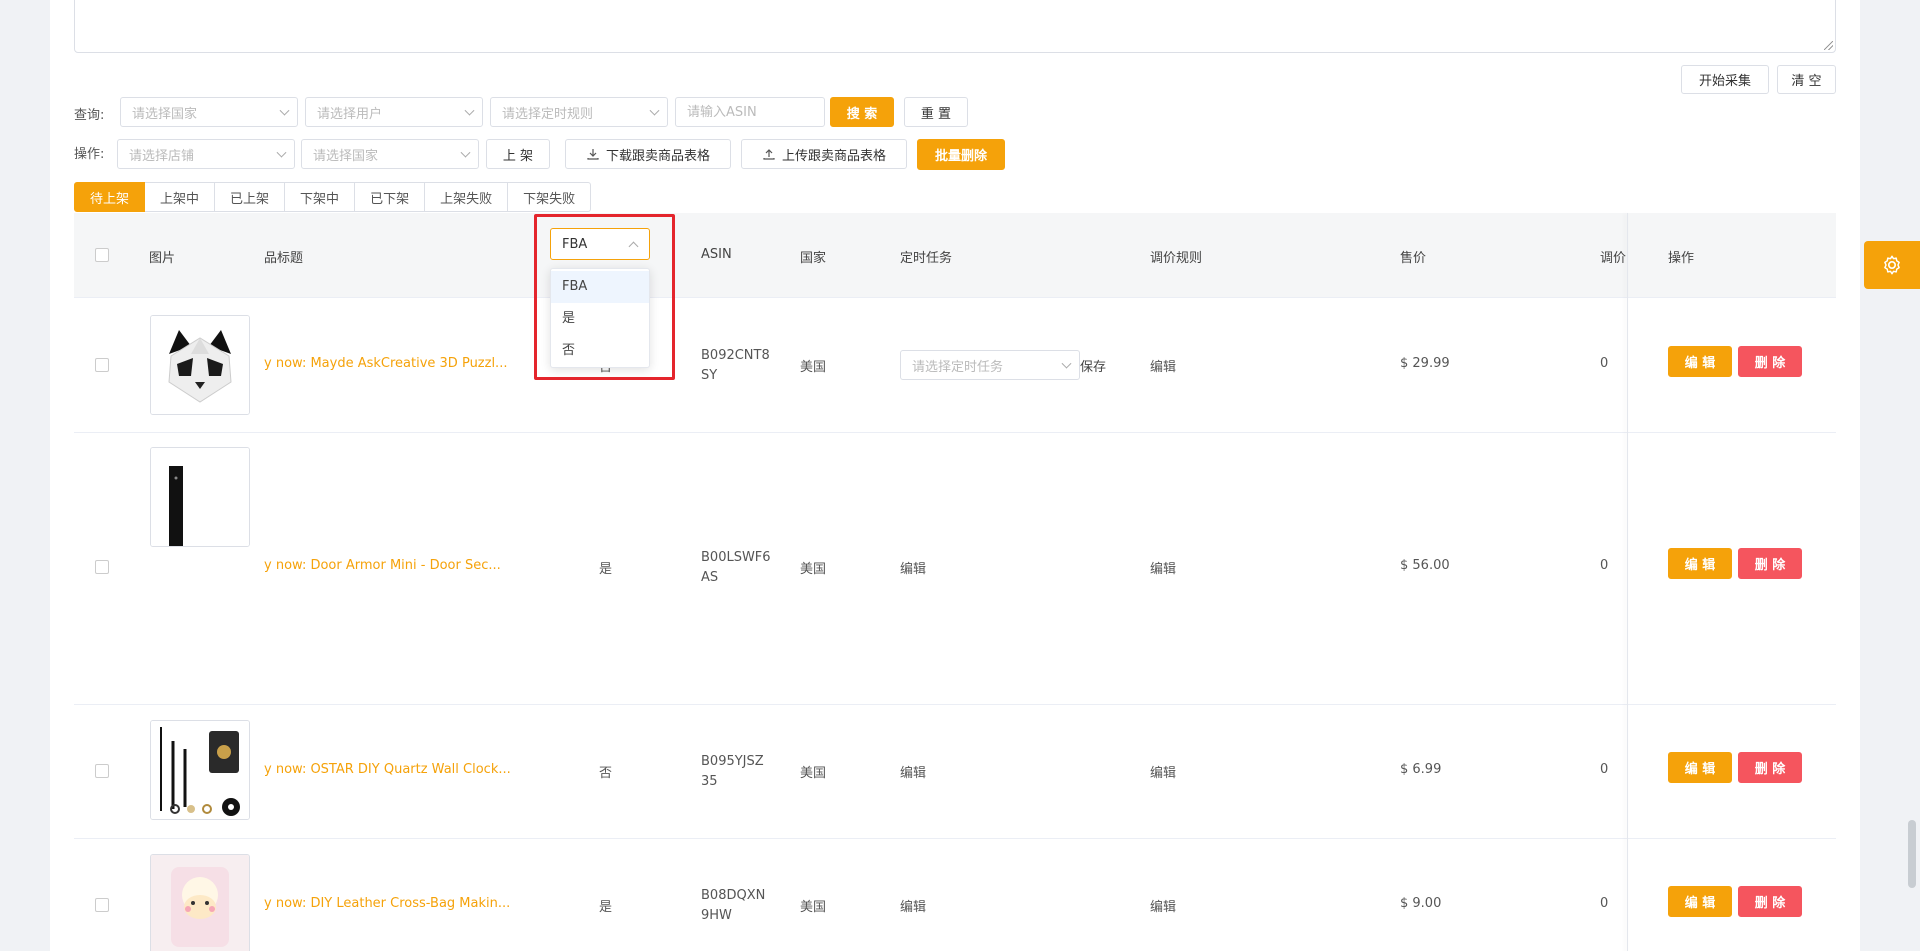  I want to click on schedule-select: 请选择定时任务, so click(990, 365).